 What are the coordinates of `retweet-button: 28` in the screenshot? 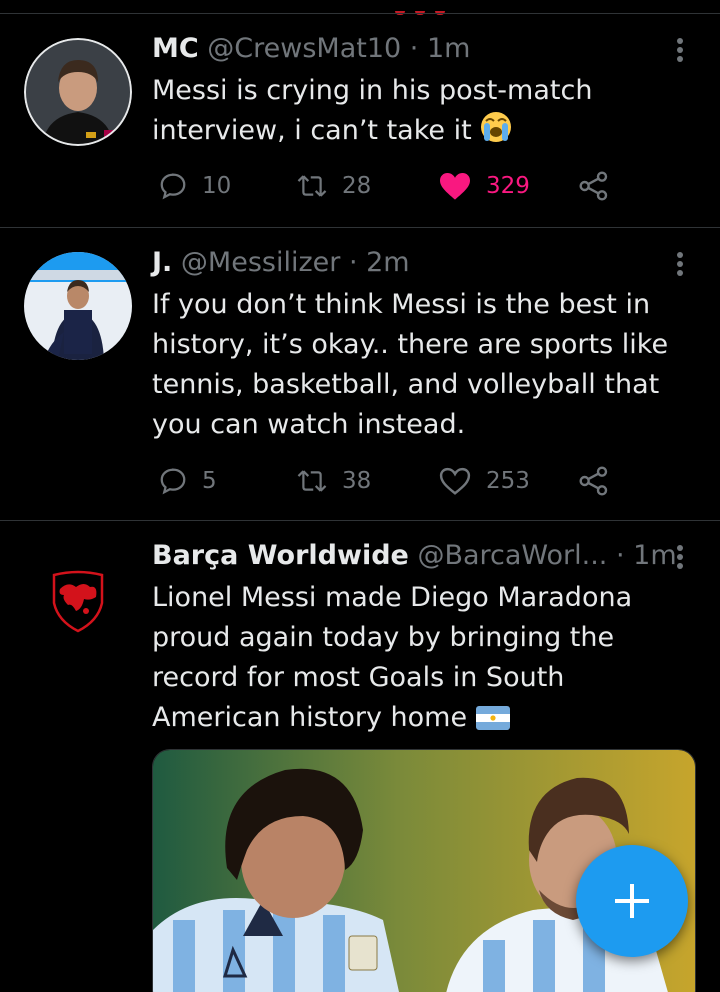 It's located at (333, 186).